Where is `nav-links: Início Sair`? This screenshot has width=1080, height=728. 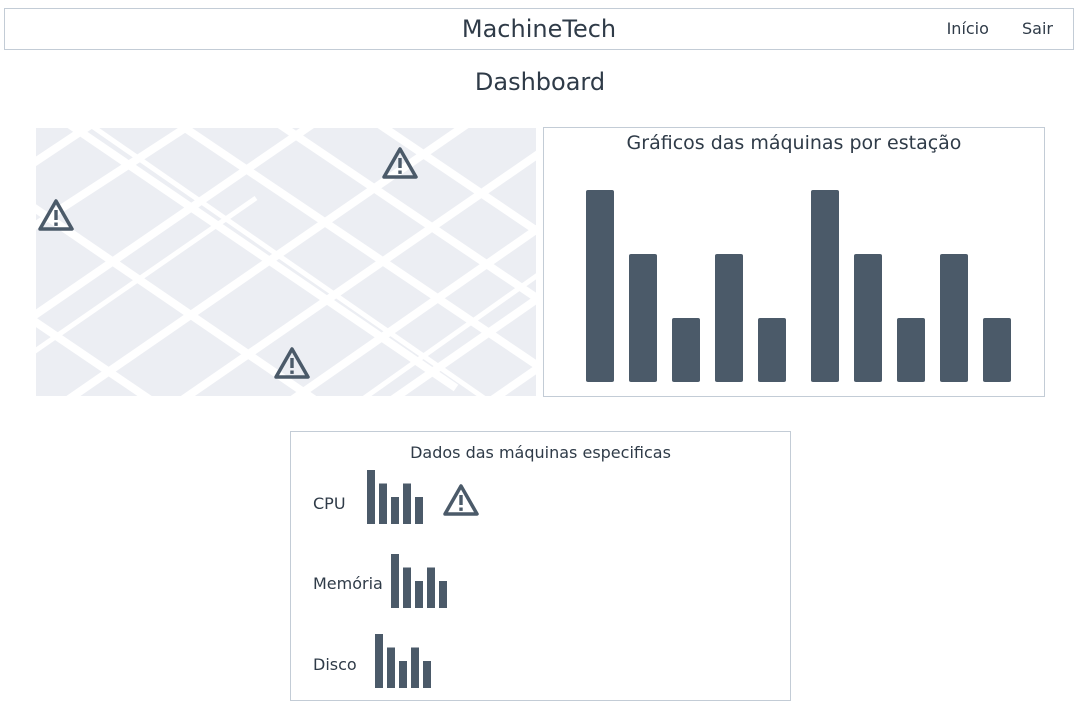 nav-links: Início Sair is located at coordinates (986, 29).